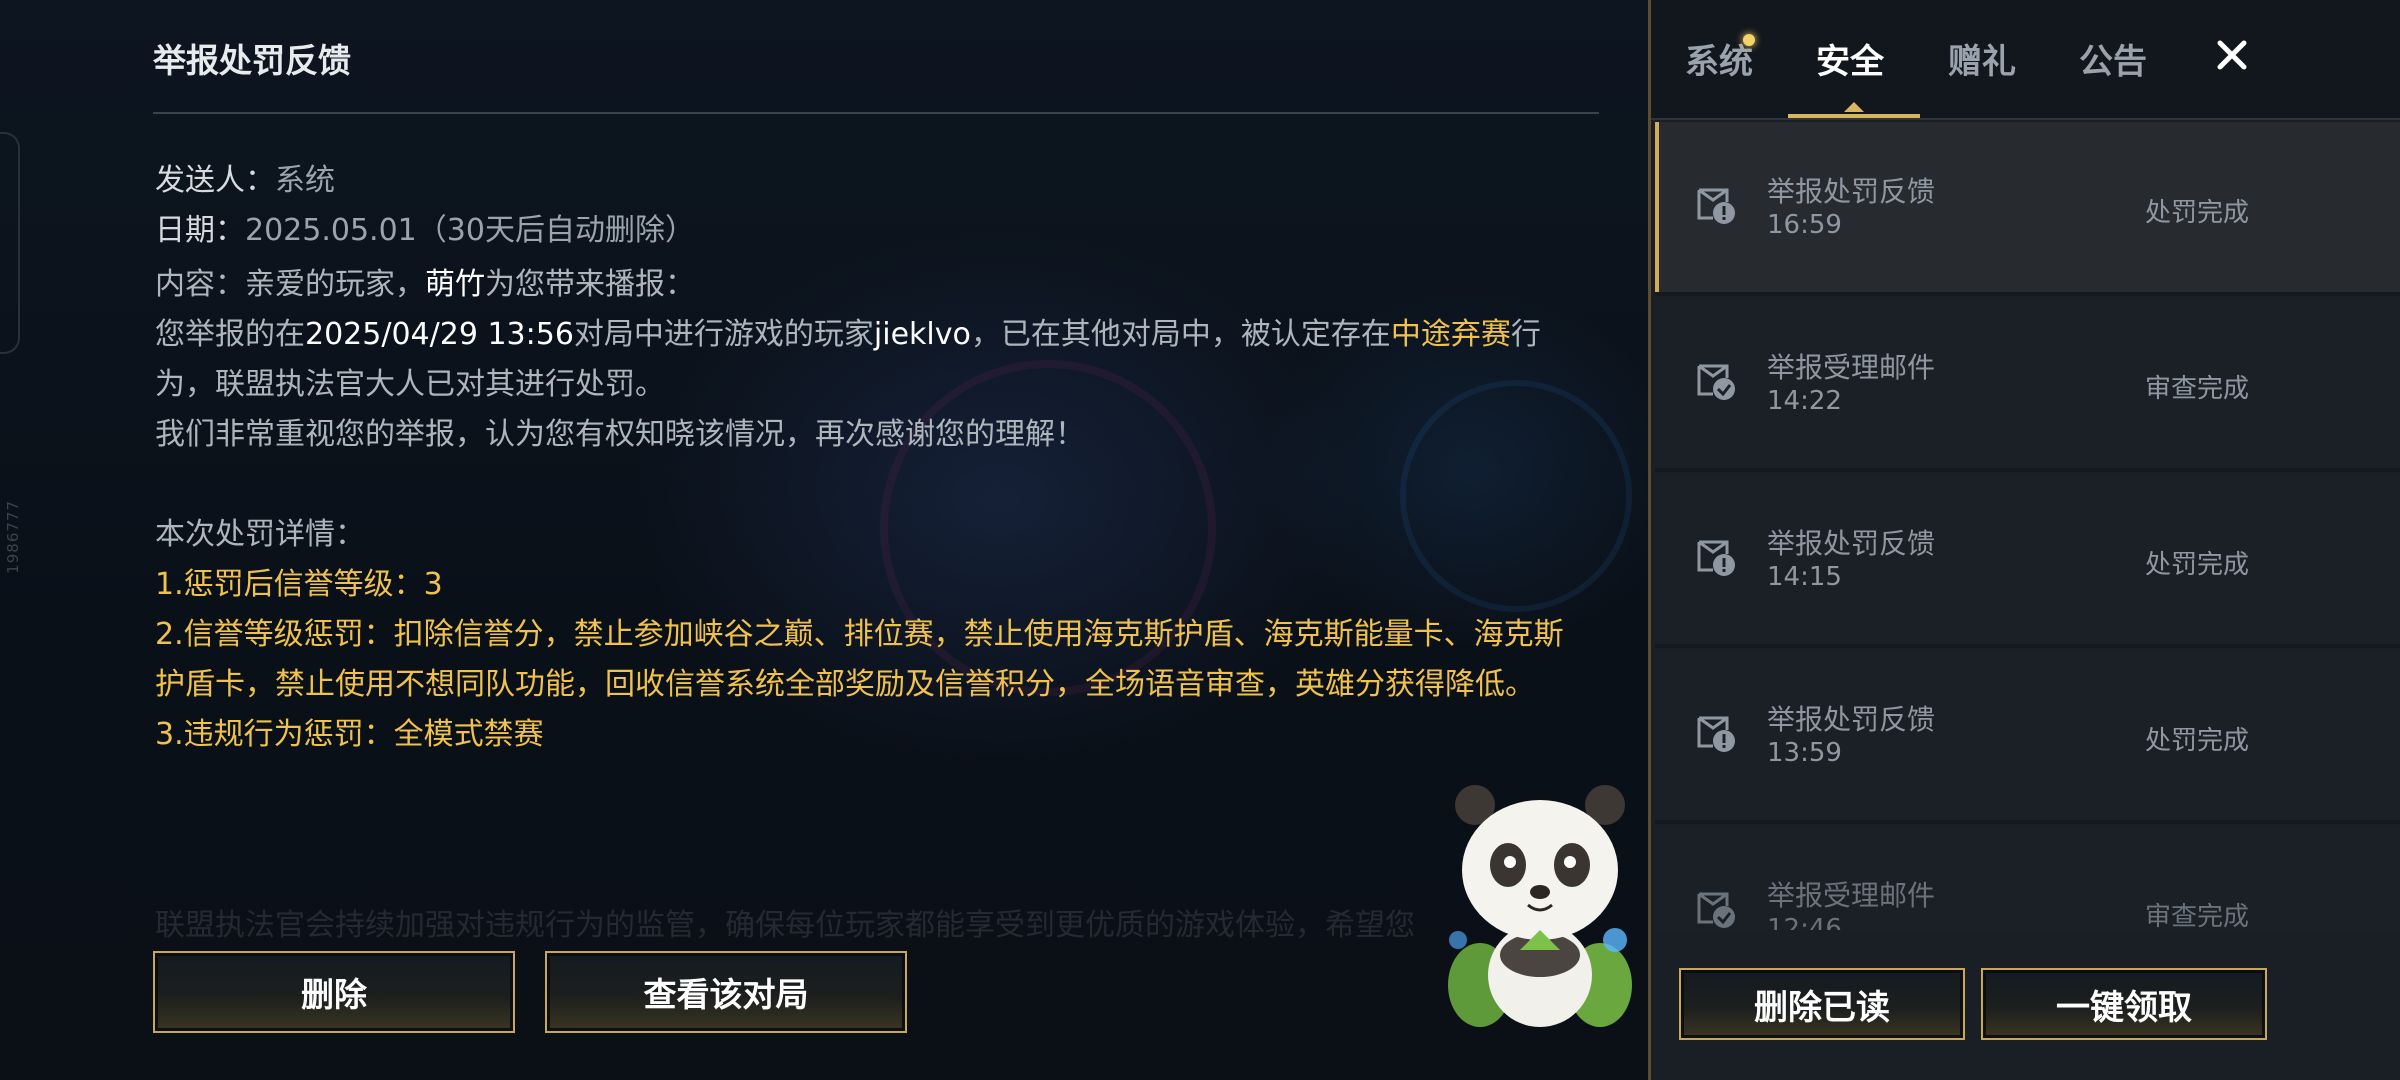 Image resolution: width=2400 pixels, height=1080 pixels. I want to click on panda-mascot-icon, so click(1540, 906).